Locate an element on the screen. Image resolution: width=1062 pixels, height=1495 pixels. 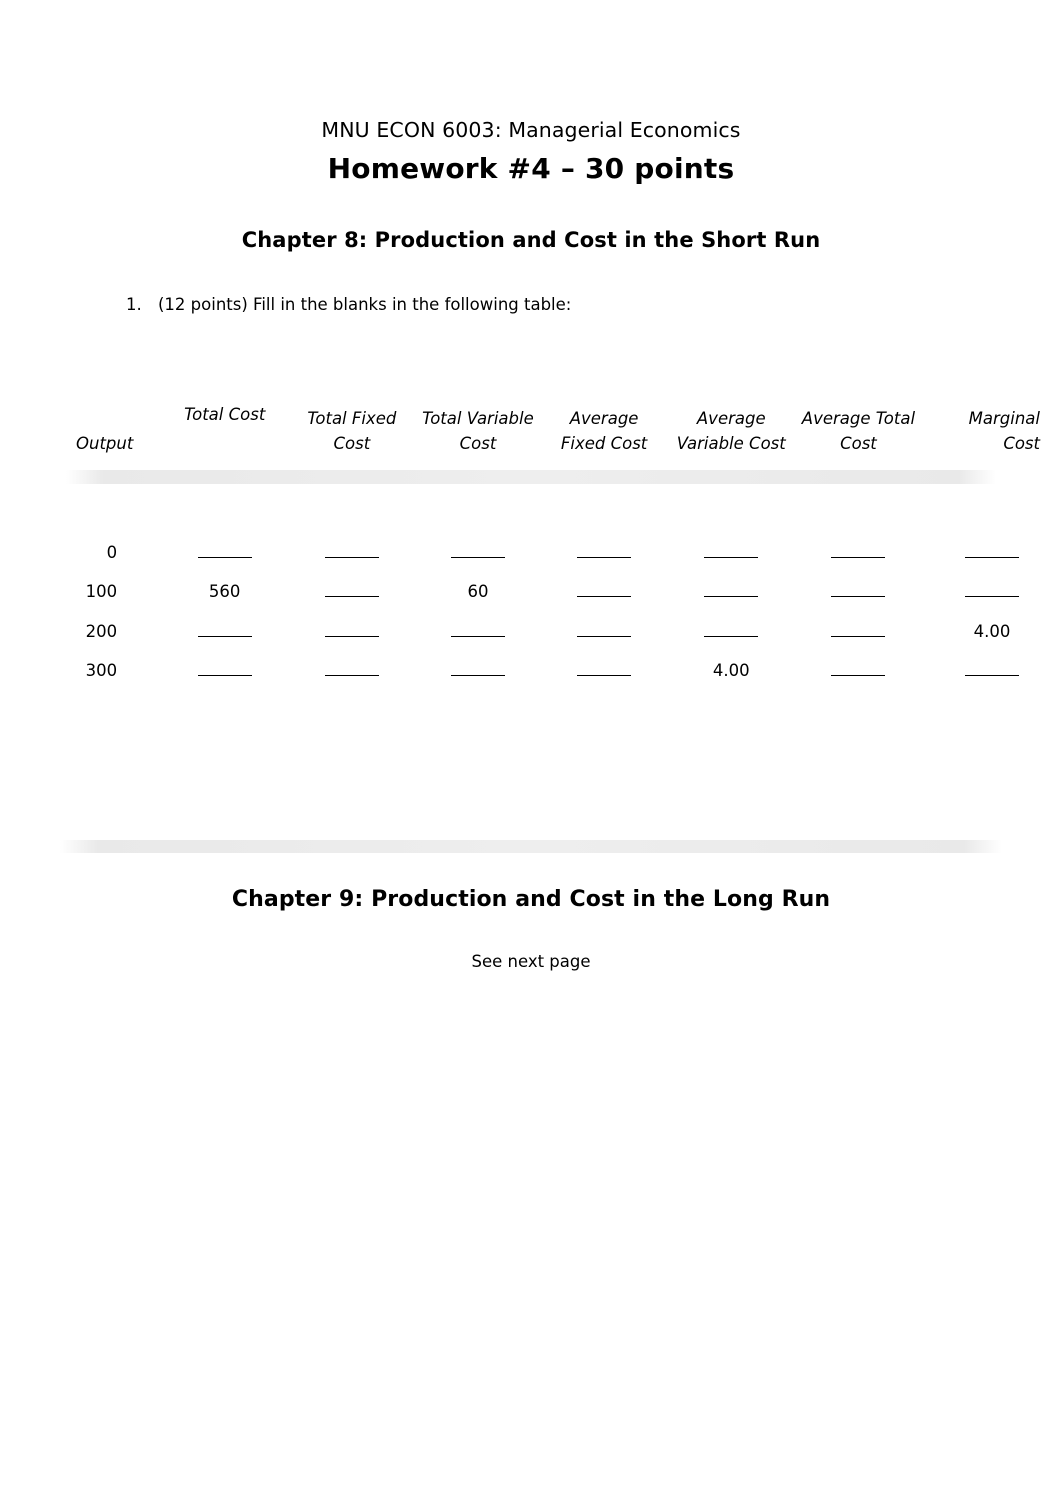
cell-output: 300 is located at coordinates (101, 670).